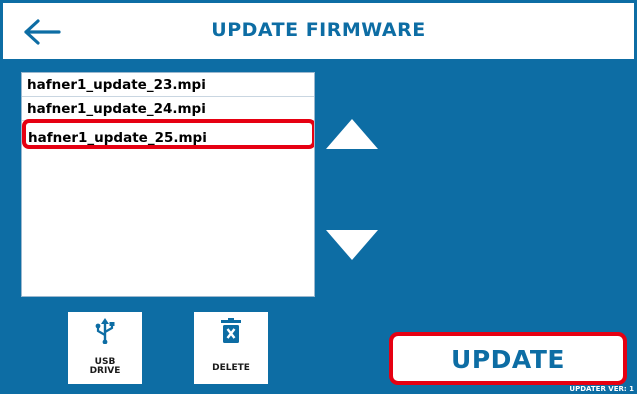  I want to click on usb-label-line2: DRIVE, so click(105, 371).